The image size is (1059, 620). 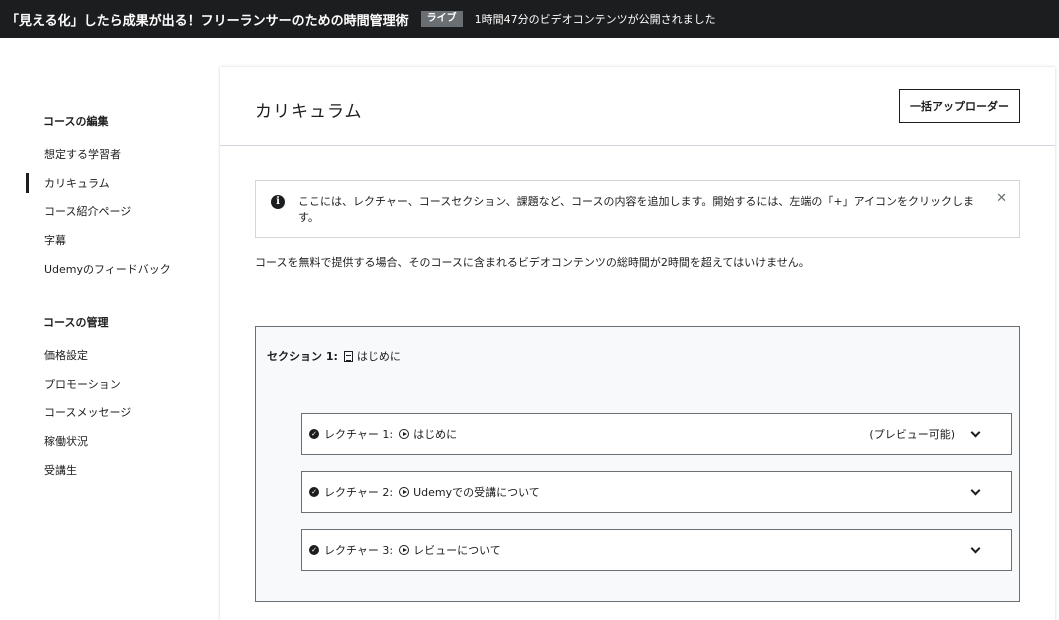 I want to click on section-header: セクション 1: はじめに, so click(x=334, y=356).